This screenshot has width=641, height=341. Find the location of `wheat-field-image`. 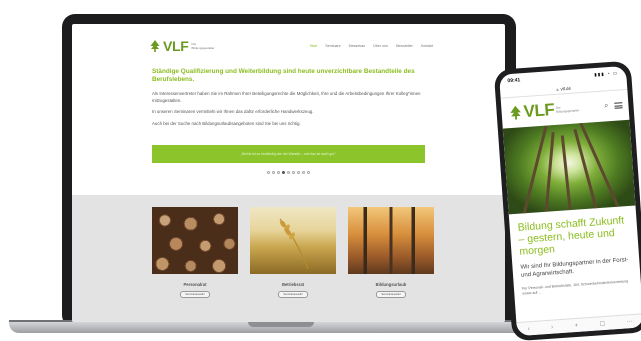

wheat-field-image is located at coordinates (293, 240).